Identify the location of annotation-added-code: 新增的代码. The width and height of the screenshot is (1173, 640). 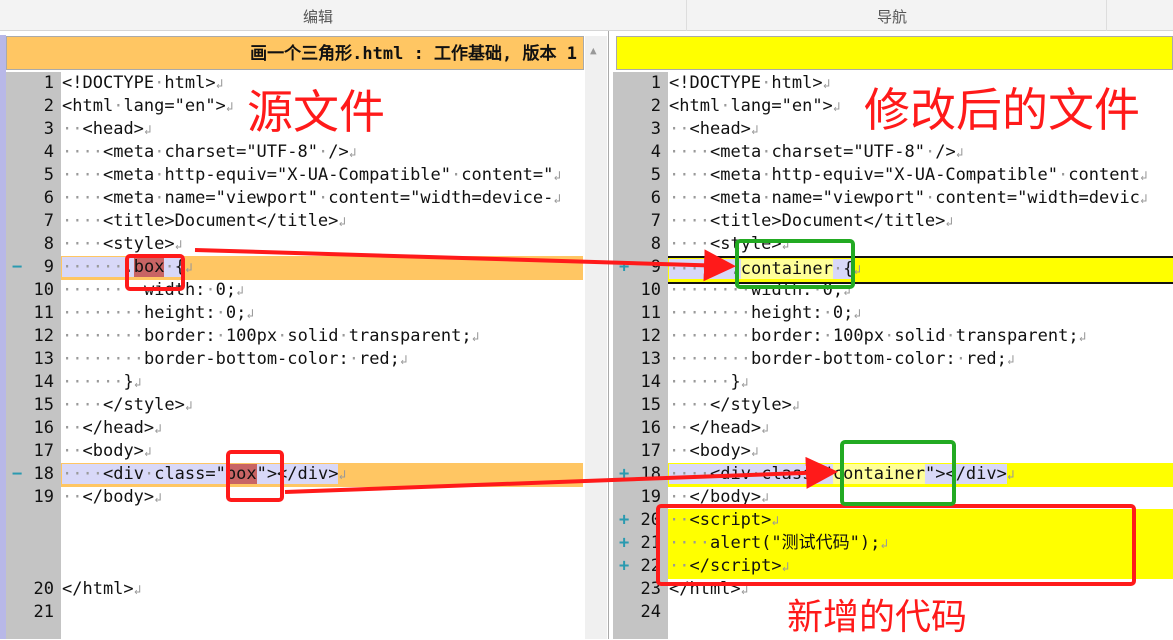
(877, 617).